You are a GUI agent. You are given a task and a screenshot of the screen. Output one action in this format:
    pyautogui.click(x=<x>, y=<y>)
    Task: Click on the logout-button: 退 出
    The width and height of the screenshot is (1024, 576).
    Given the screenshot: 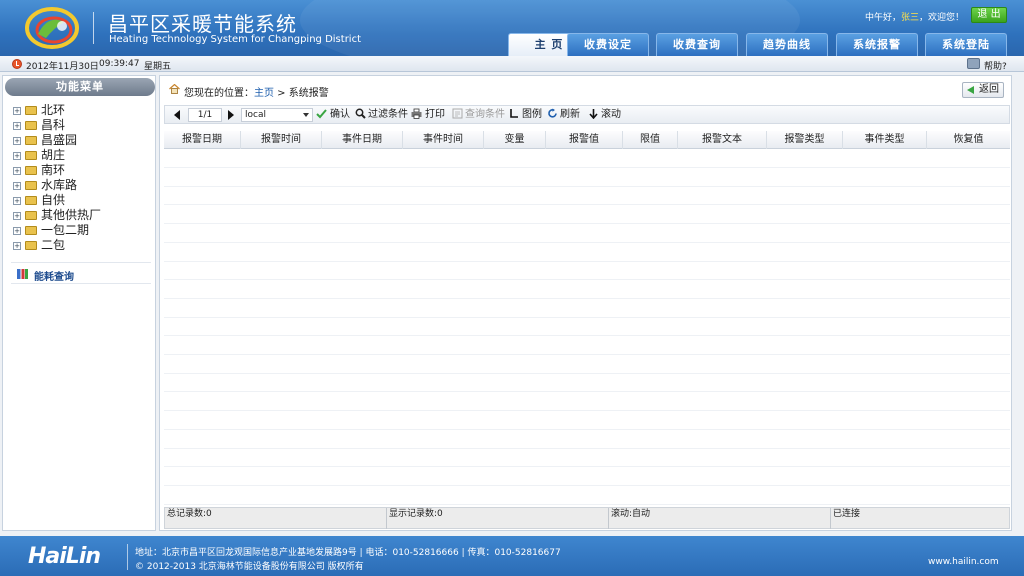 What is the action you would take?
    pyautogui.click(x=989, y=15)
    